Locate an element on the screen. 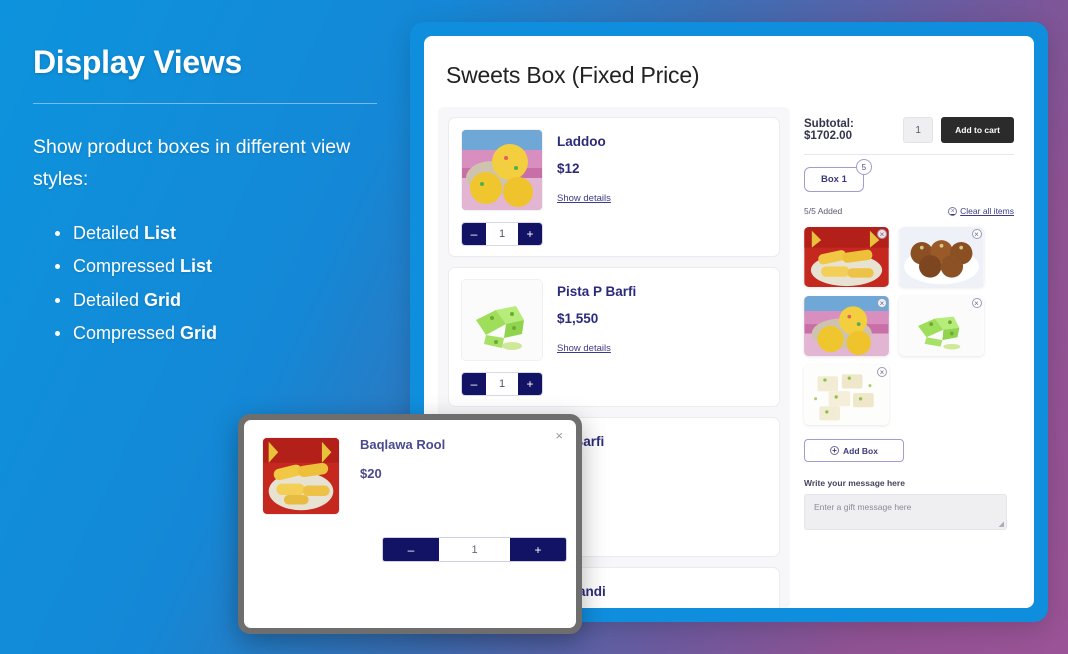  list-item: Compressed Grid is located at coordinates (206, 333).